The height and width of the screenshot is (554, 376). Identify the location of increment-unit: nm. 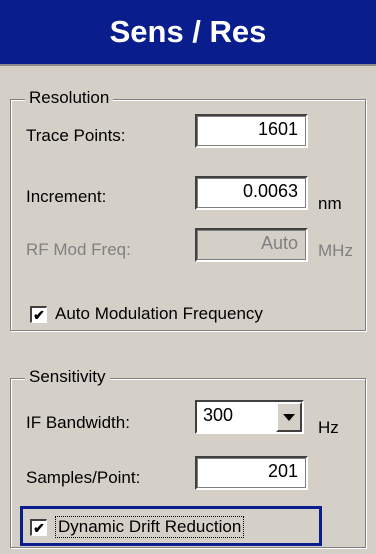
(330, 203).